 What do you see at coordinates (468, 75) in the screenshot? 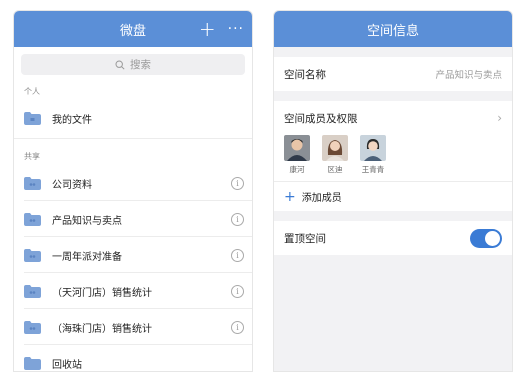
I see `space-name-value: 产品知识与卖点` at bounding box center [468, 75].